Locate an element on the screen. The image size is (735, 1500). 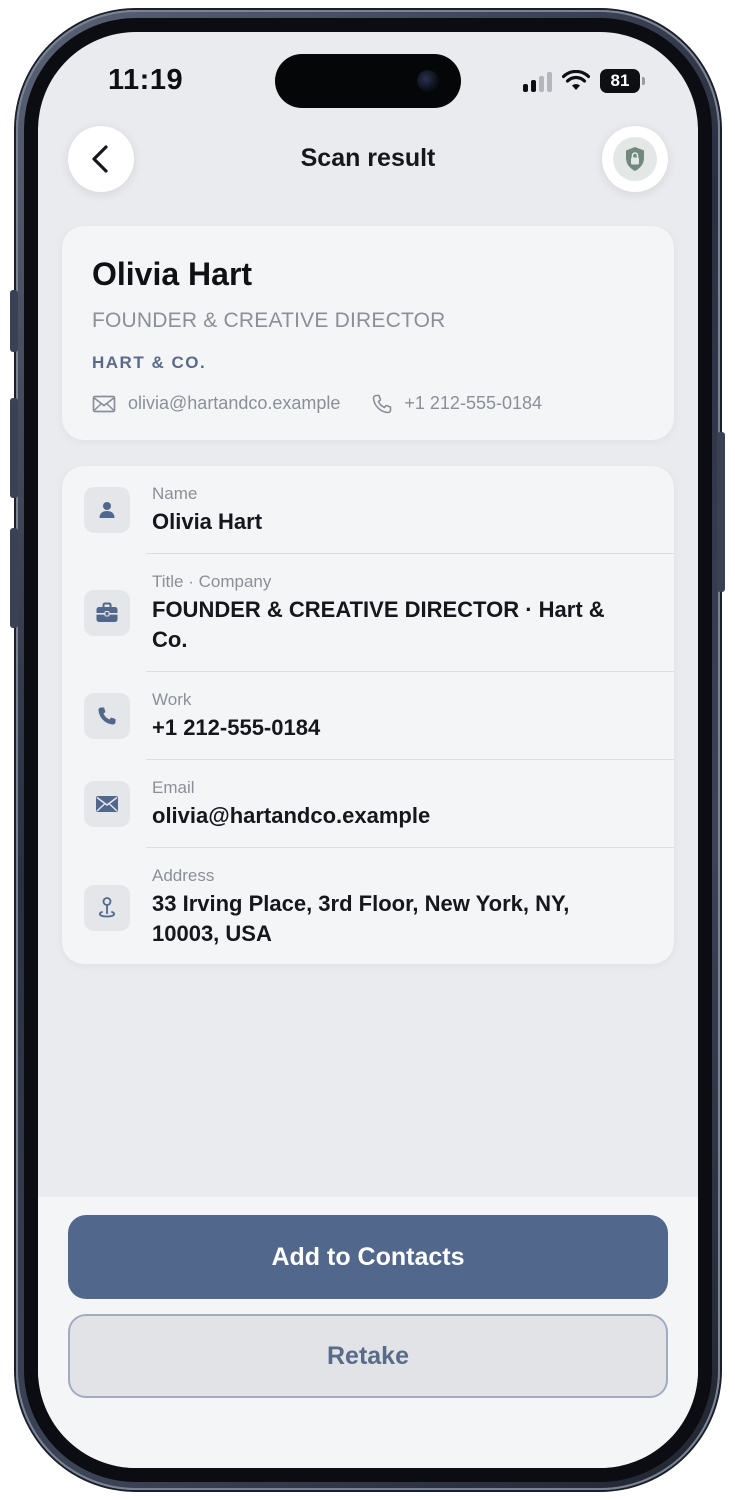
privacy-badge is located at coordinates (635, 159).